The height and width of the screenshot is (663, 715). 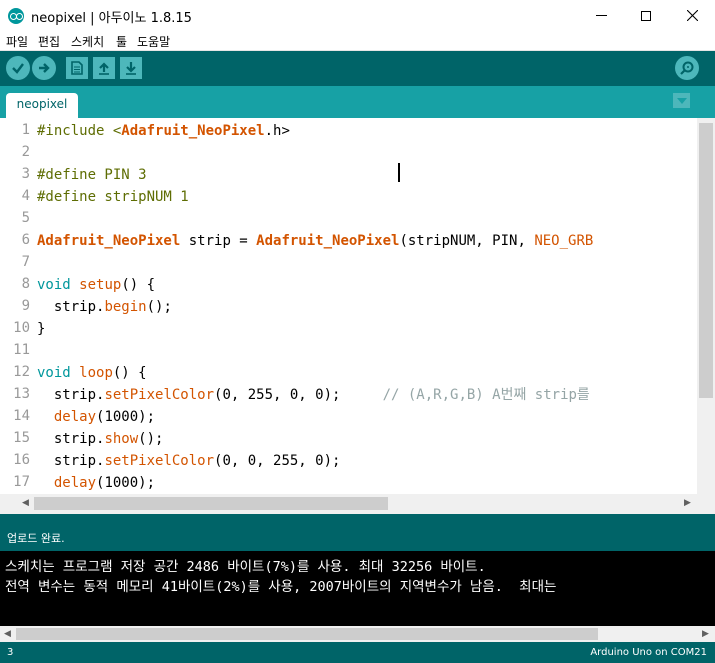 What do you see at coordinates (7, 634) in the screenshot?
I see `console-scroll-left-icon: ◀` at bounding box center [7, 634].